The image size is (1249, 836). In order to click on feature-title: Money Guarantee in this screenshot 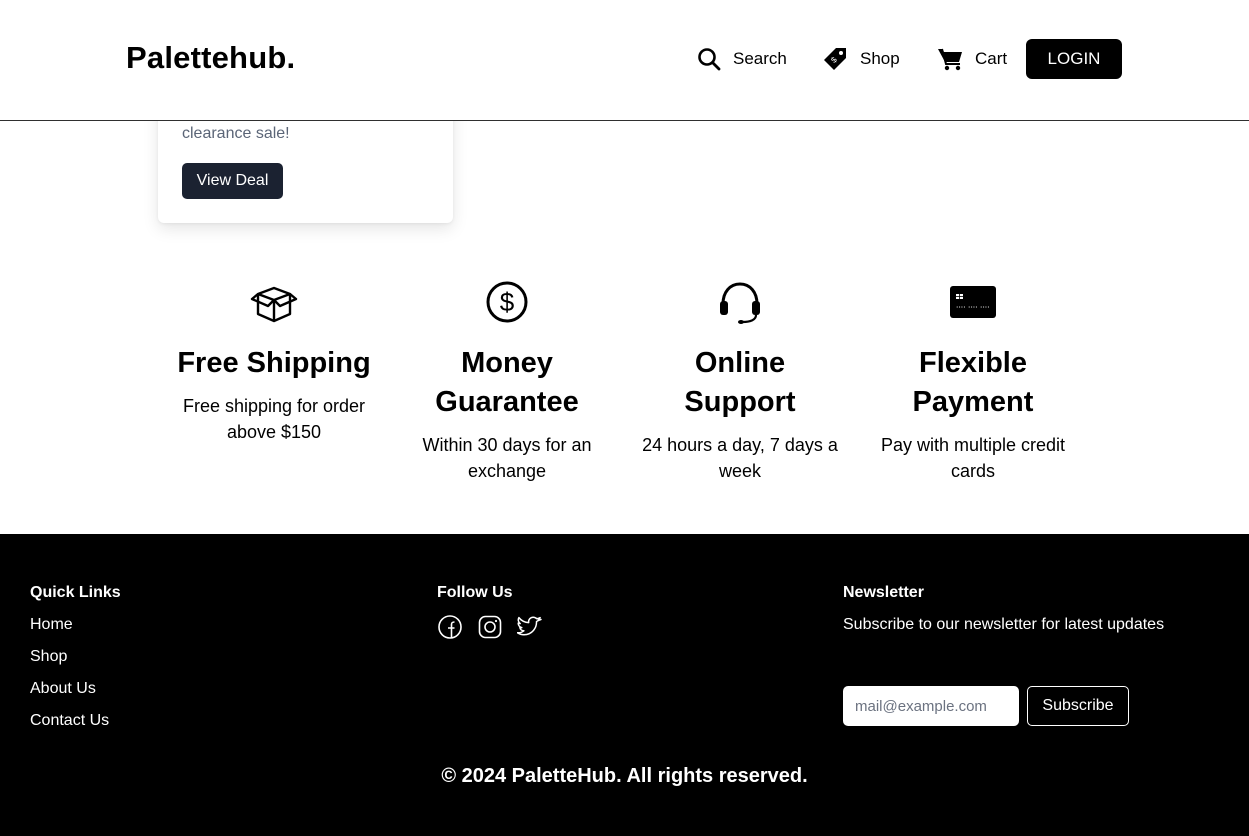, I will do `click(507, 382)`.